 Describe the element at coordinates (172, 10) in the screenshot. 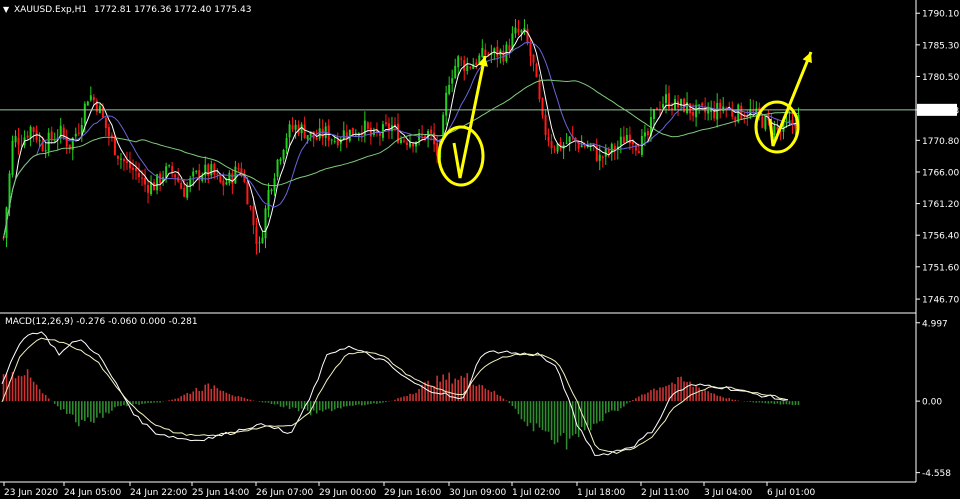

I see `ohlc-readout: 1772.81 1776.36 1772.40 1775.43` at that location.